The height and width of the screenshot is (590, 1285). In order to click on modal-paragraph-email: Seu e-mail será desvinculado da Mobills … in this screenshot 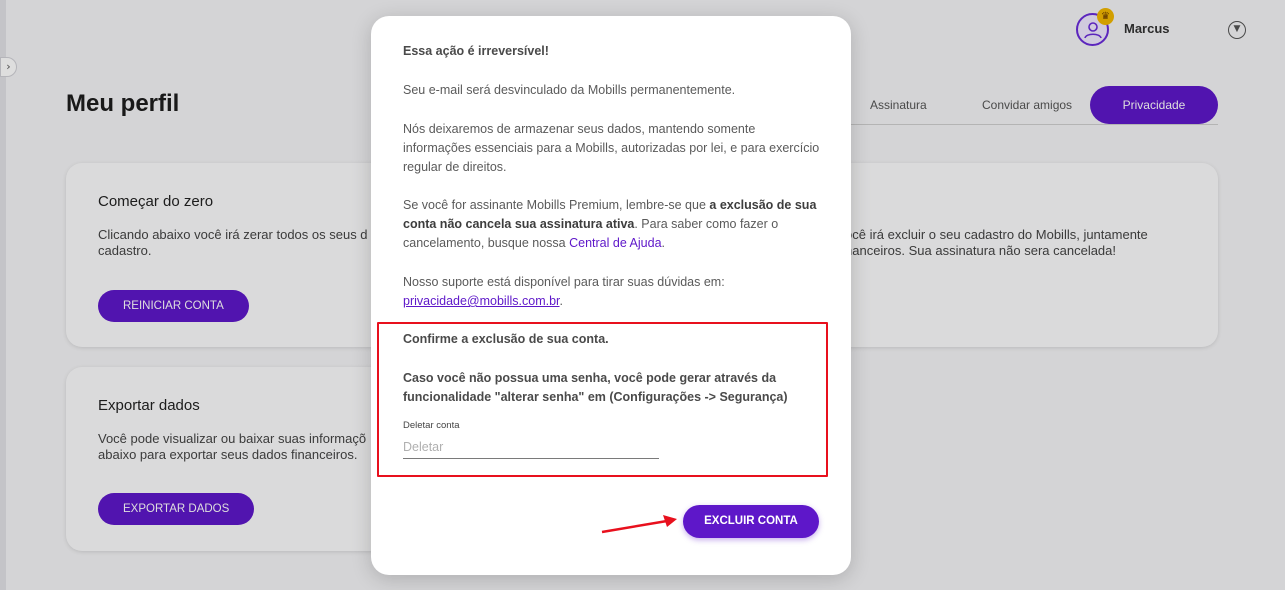, I will do `click(569, 90)`.